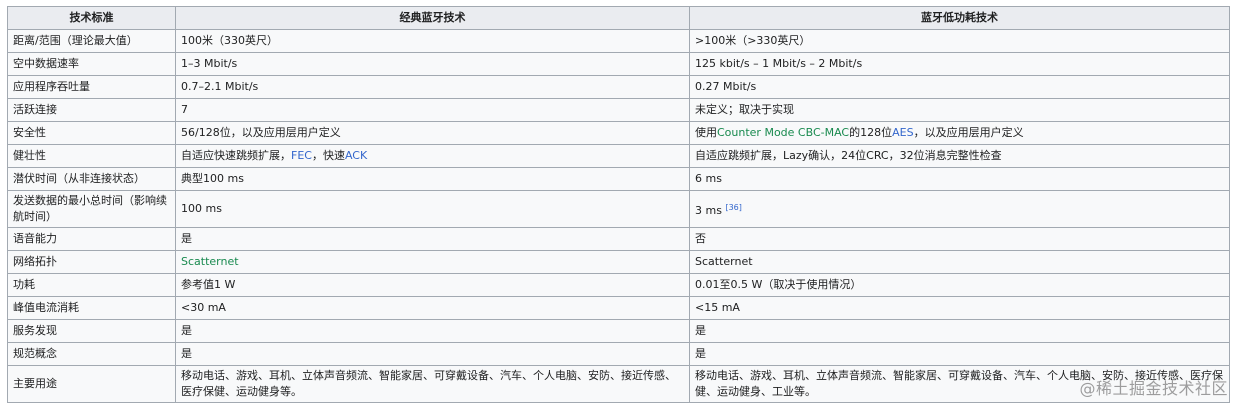 The height and width of the screenshot is (409, 1240). I want to click on le-cell: Scatternet, so click(959, 262).